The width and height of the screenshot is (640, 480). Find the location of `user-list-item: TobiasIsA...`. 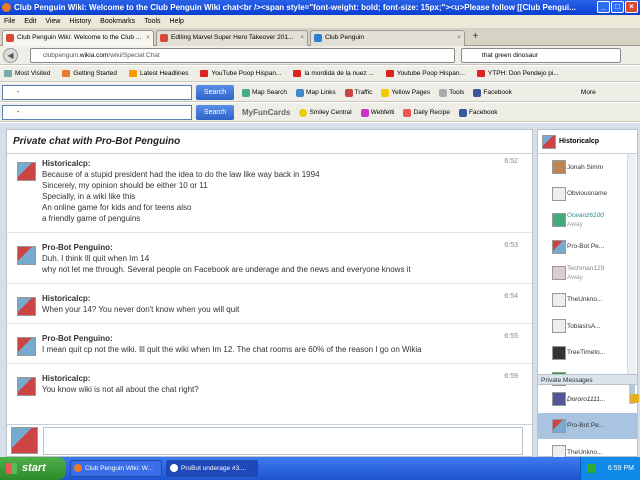

user-list-item: TobiasIsA... is located at coordinates (582, 326).